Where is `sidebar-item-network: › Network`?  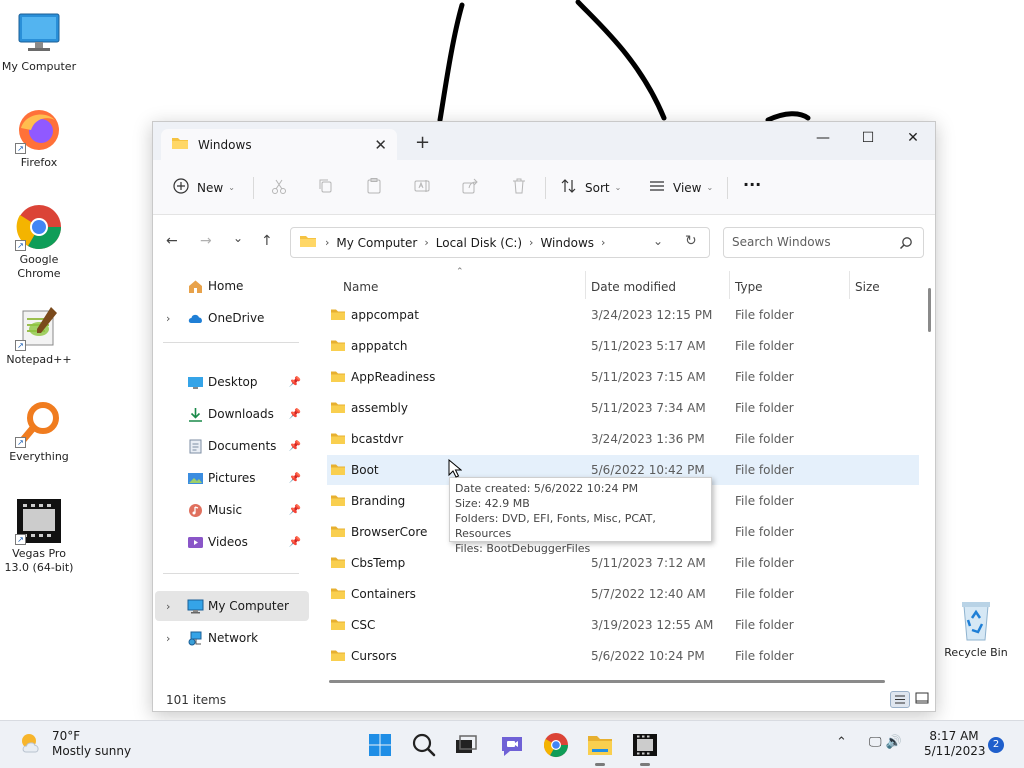
sidebar-item-network: › Network is located at coordinates (232, 638).